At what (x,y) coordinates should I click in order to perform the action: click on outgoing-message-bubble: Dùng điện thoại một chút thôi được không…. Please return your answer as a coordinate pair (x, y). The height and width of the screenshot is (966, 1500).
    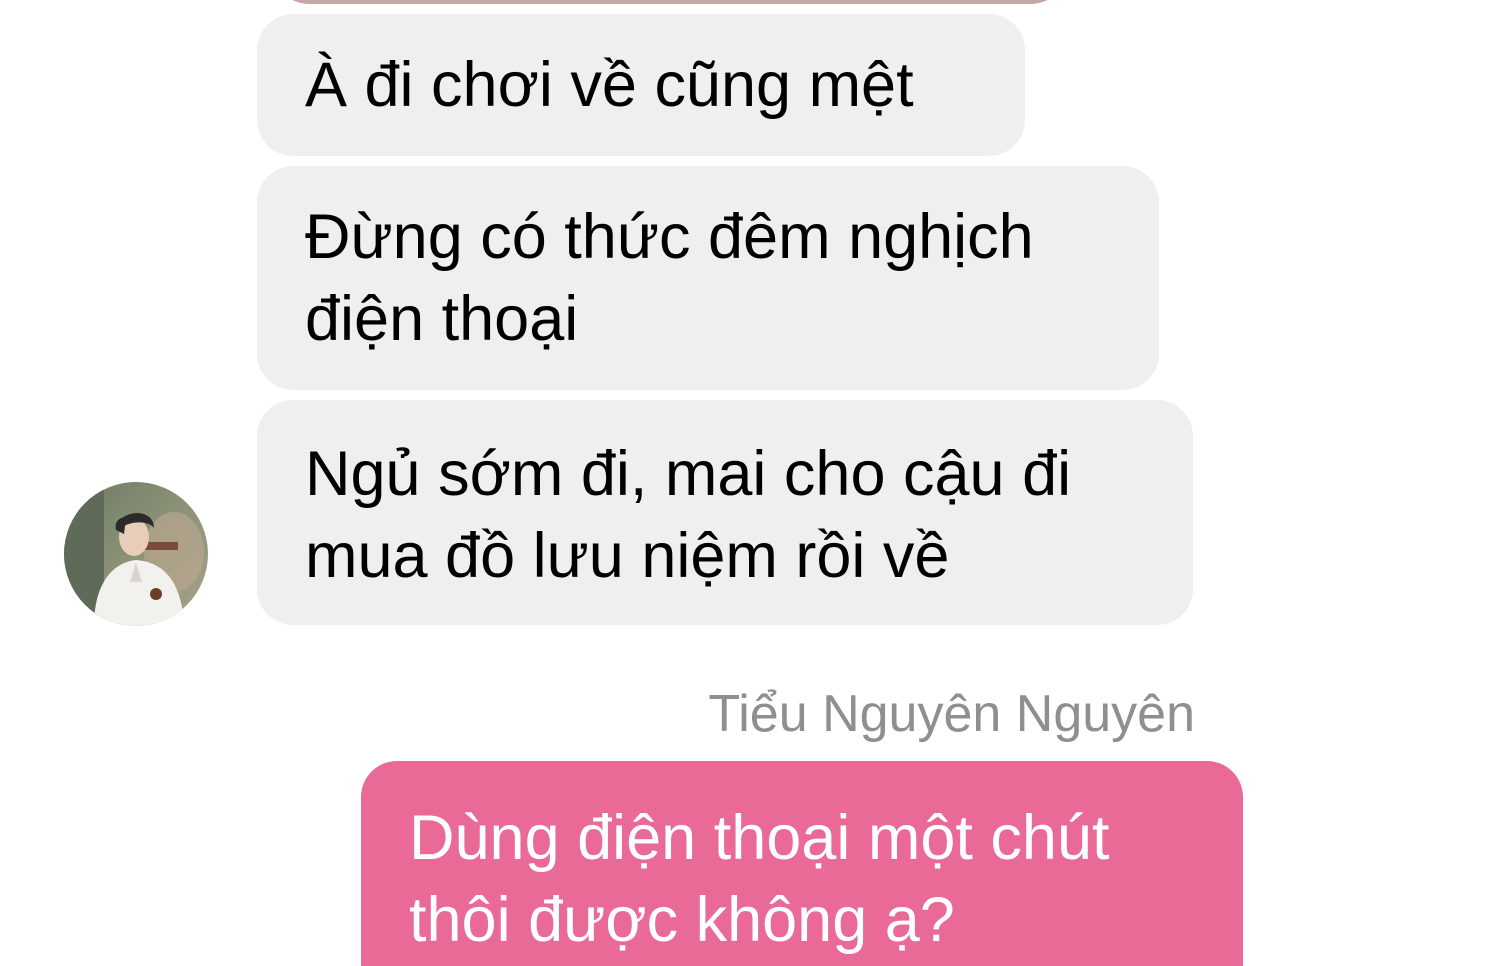
    Looking at the image, I should click on (802, 863).